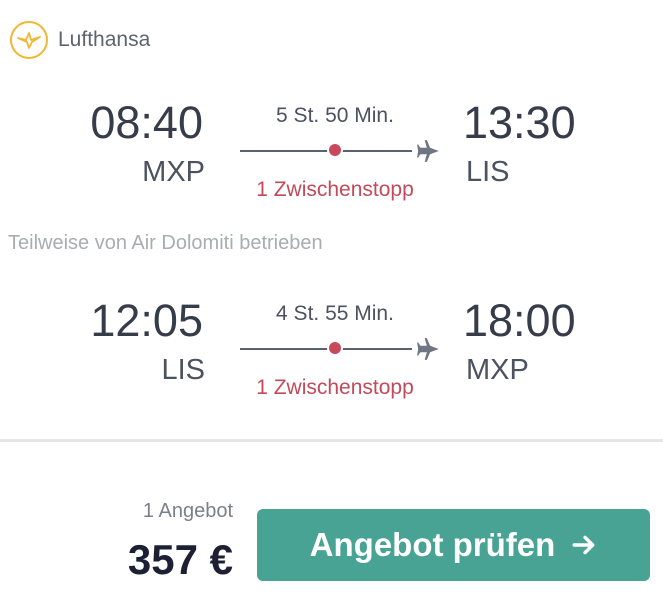  I want to click on arrival-time: 13:30, so click(519, 122).